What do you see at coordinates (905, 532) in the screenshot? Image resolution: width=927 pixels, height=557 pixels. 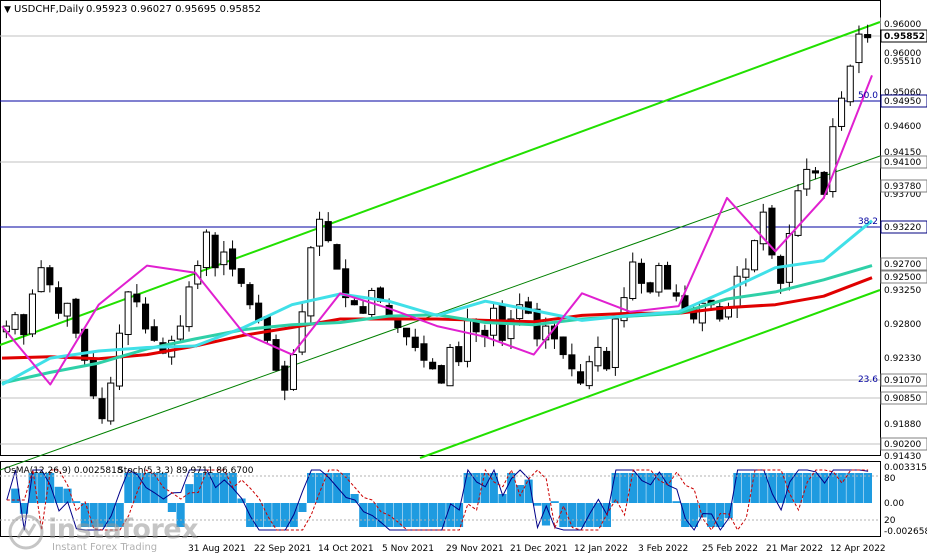 I see `osma-axis-bottom: -0.002658` at bounding box center [905, 532].